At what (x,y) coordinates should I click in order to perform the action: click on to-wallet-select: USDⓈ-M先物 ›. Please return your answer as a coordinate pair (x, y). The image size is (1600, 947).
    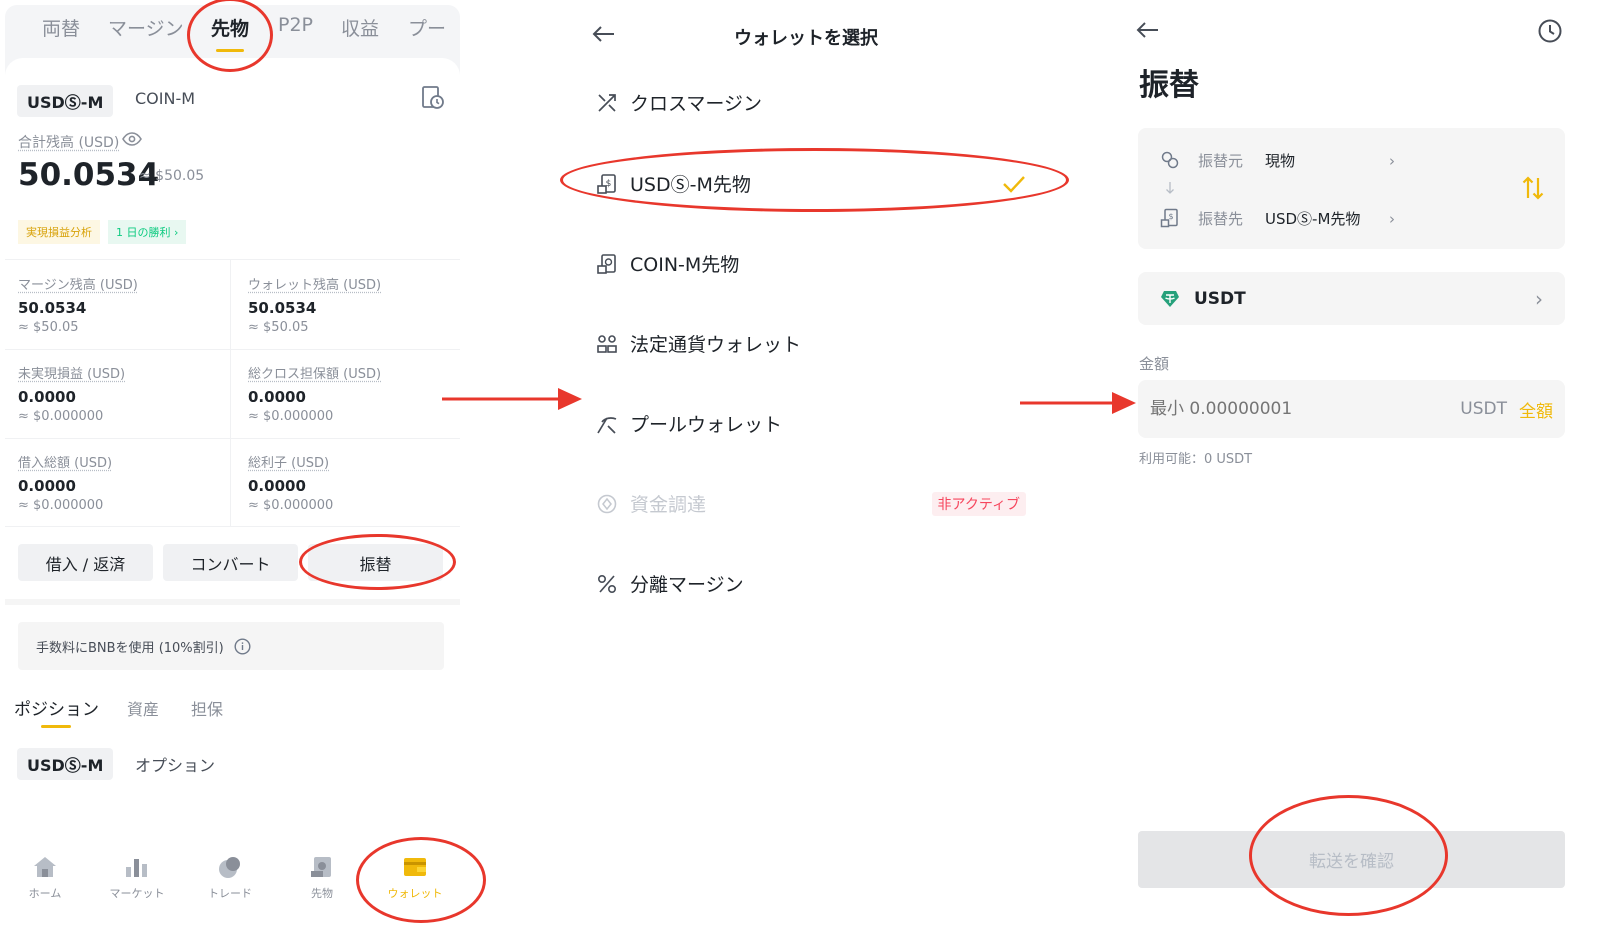
    Looking at the image, I should click on (1330, 218).